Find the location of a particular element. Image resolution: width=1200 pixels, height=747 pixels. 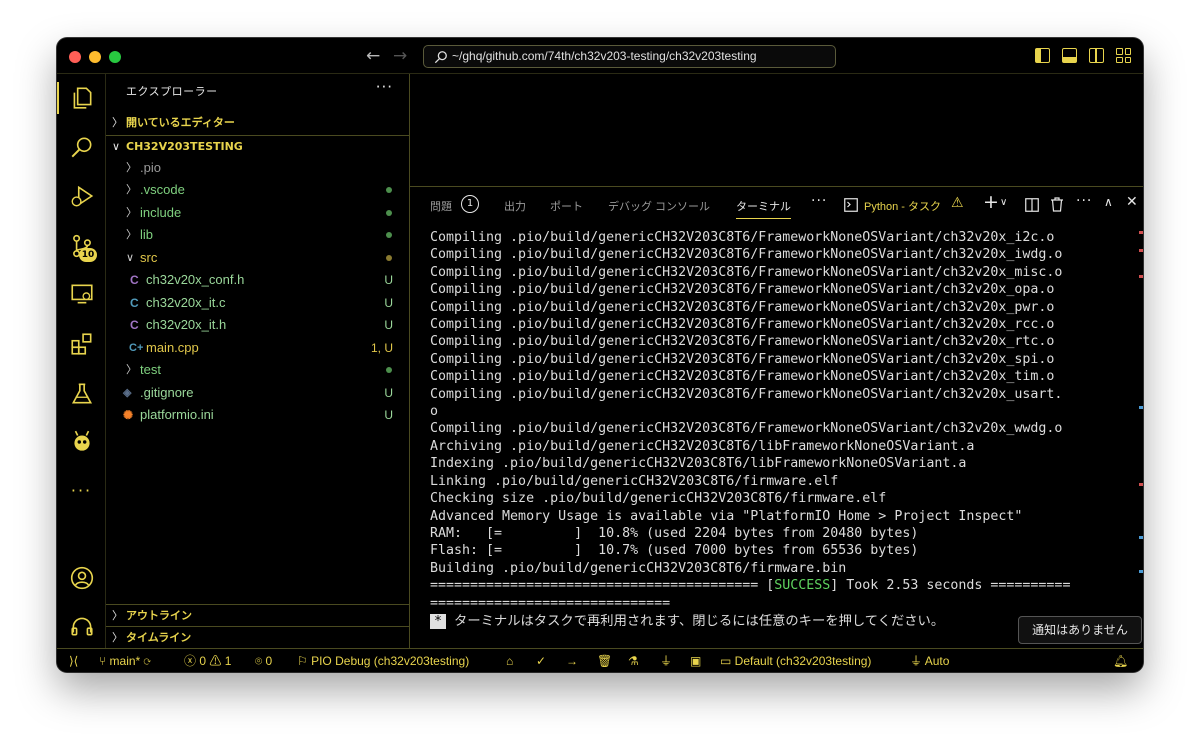

manage-gear-icon is located at coordinates (81, 626).